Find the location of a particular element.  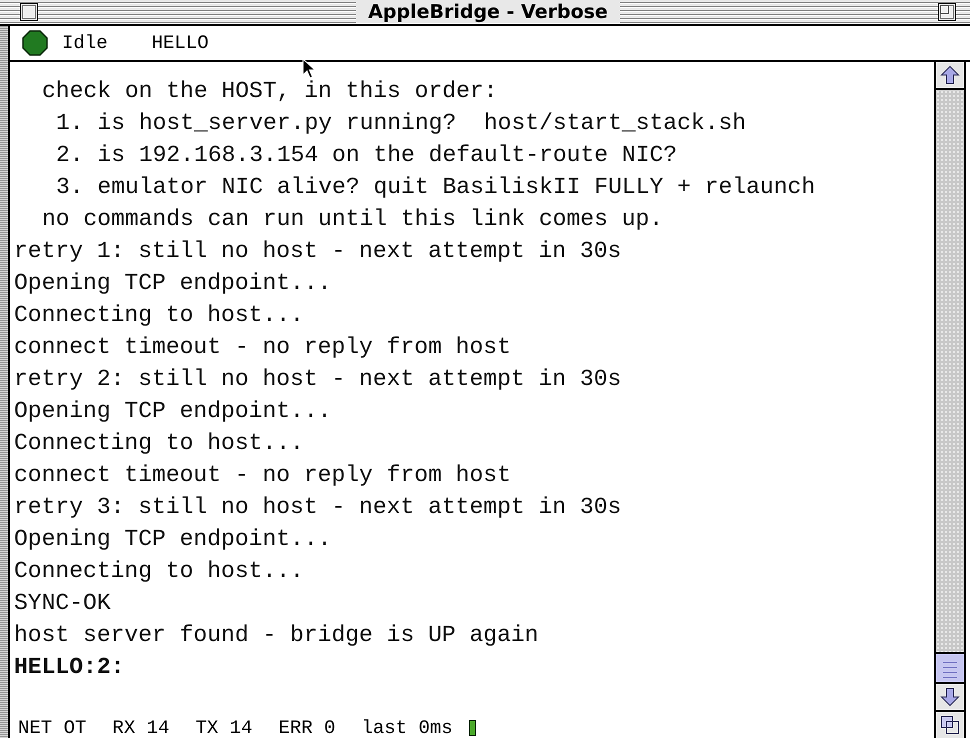

log-line: check on the HOST, in this order: is located at coordinates (270, 91).